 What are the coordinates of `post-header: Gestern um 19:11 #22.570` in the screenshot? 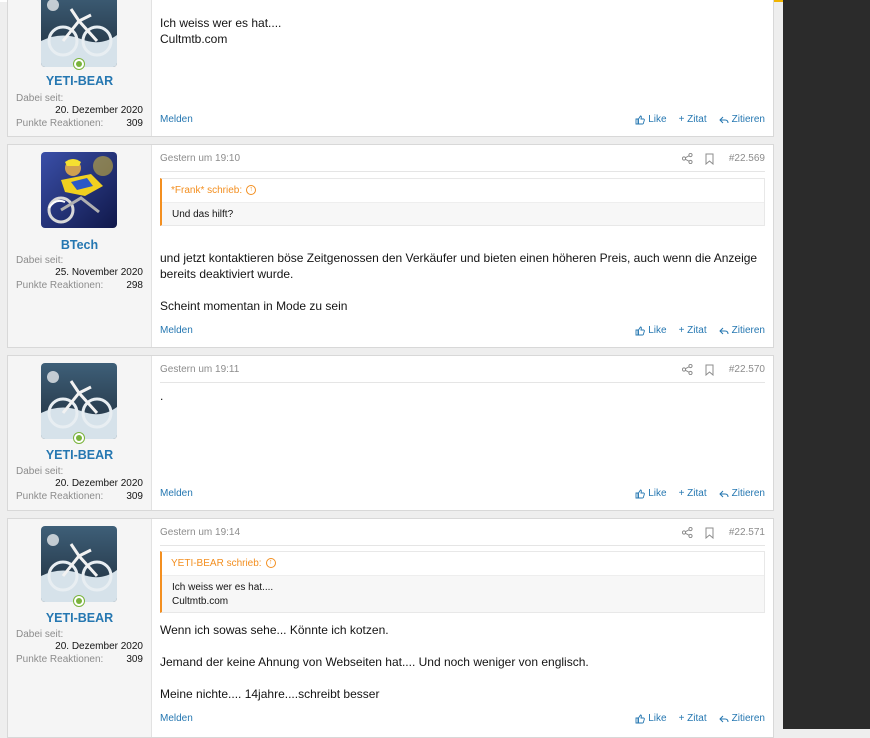 It's located at (462, 372).